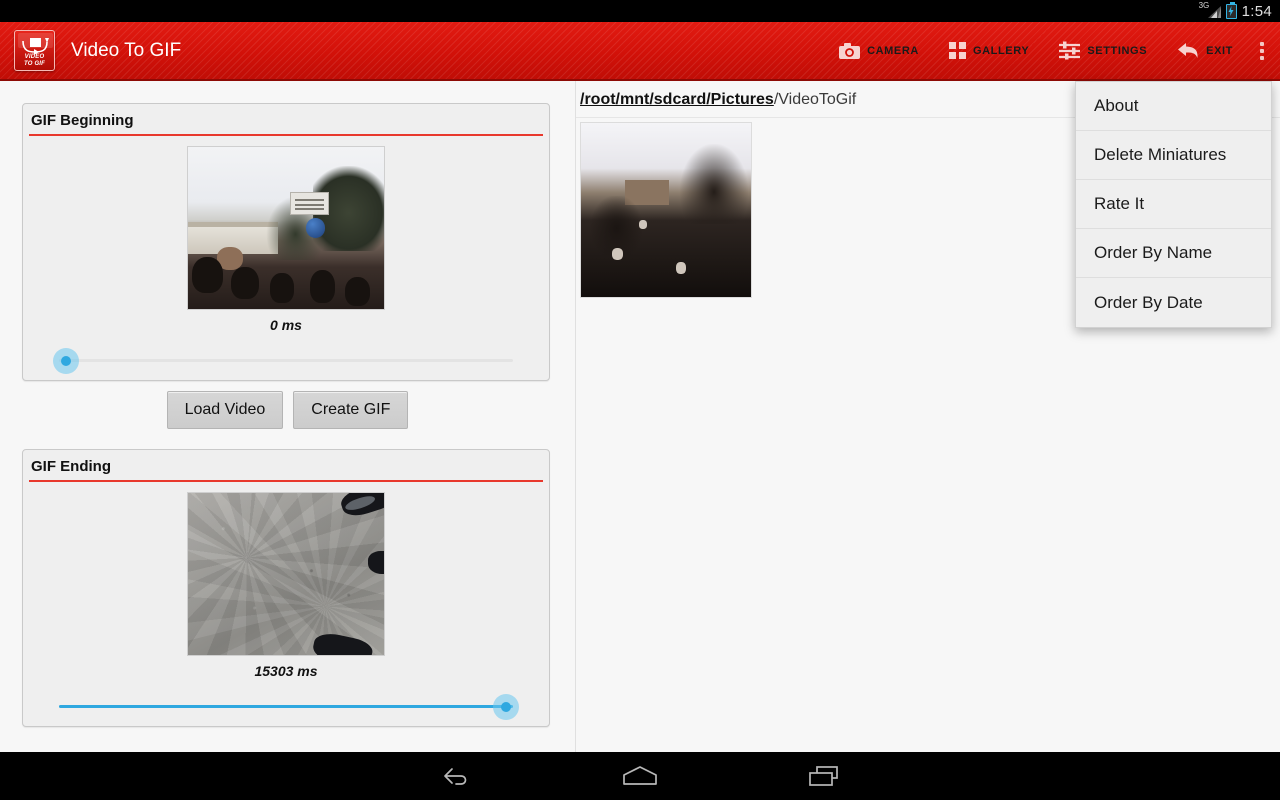  I want to click on gallery-thumbnail, so click(666, 210).